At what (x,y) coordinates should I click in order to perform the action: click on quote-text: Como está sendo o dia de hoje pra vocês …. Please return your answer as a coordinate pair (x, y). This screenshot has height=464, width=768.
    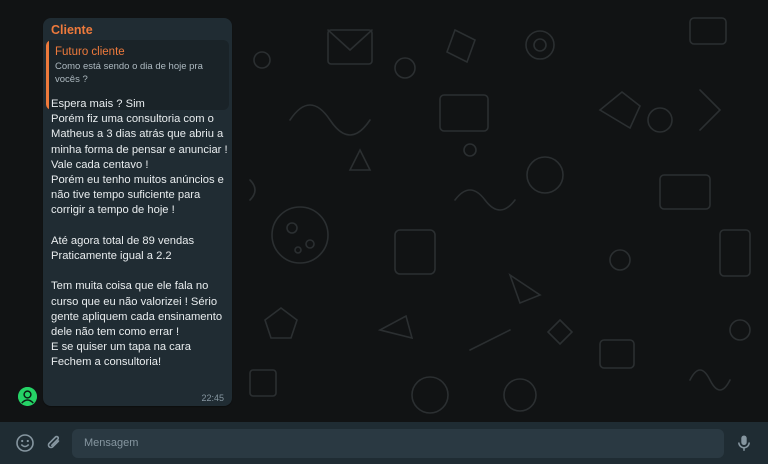
    Looking at the image, I should click on (129, 73).